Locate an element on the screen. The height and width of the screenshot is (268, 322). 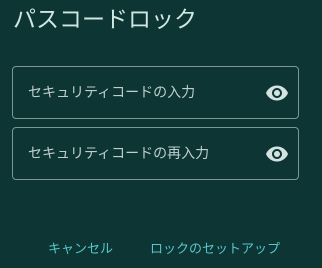
dialog-title: パスコードロック is located at coordinates (105, 20).